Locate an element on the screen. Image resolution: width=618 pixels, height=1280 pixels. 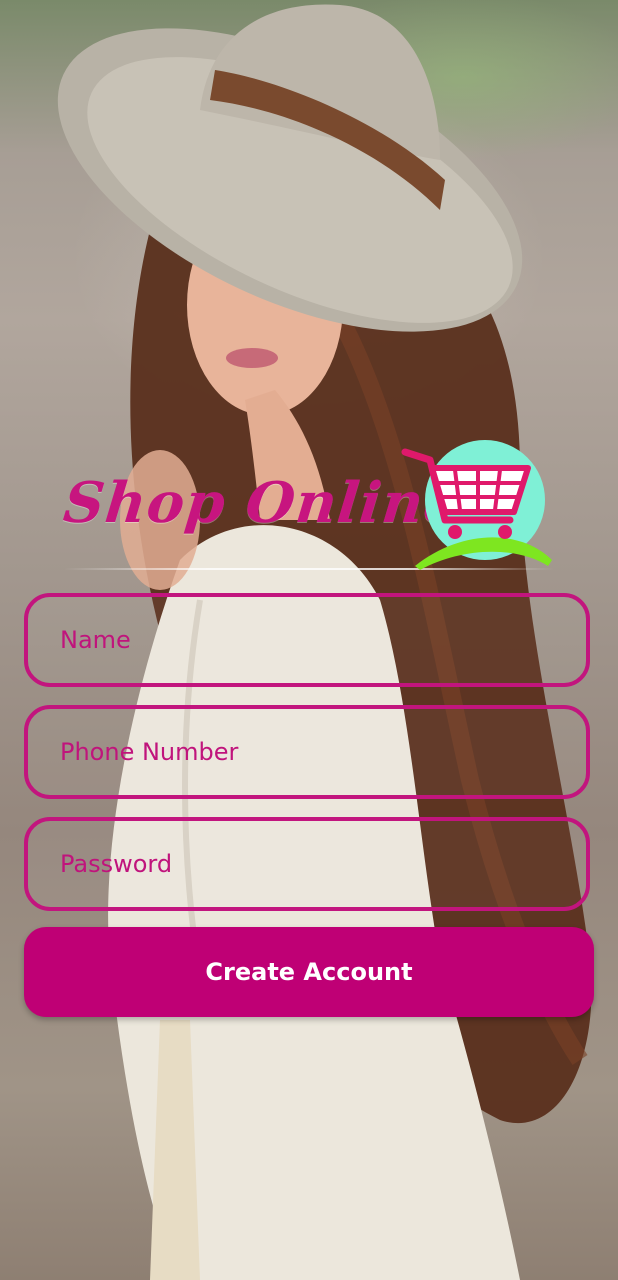
create-account-button: Create Account is located at coordinates (309, 972).